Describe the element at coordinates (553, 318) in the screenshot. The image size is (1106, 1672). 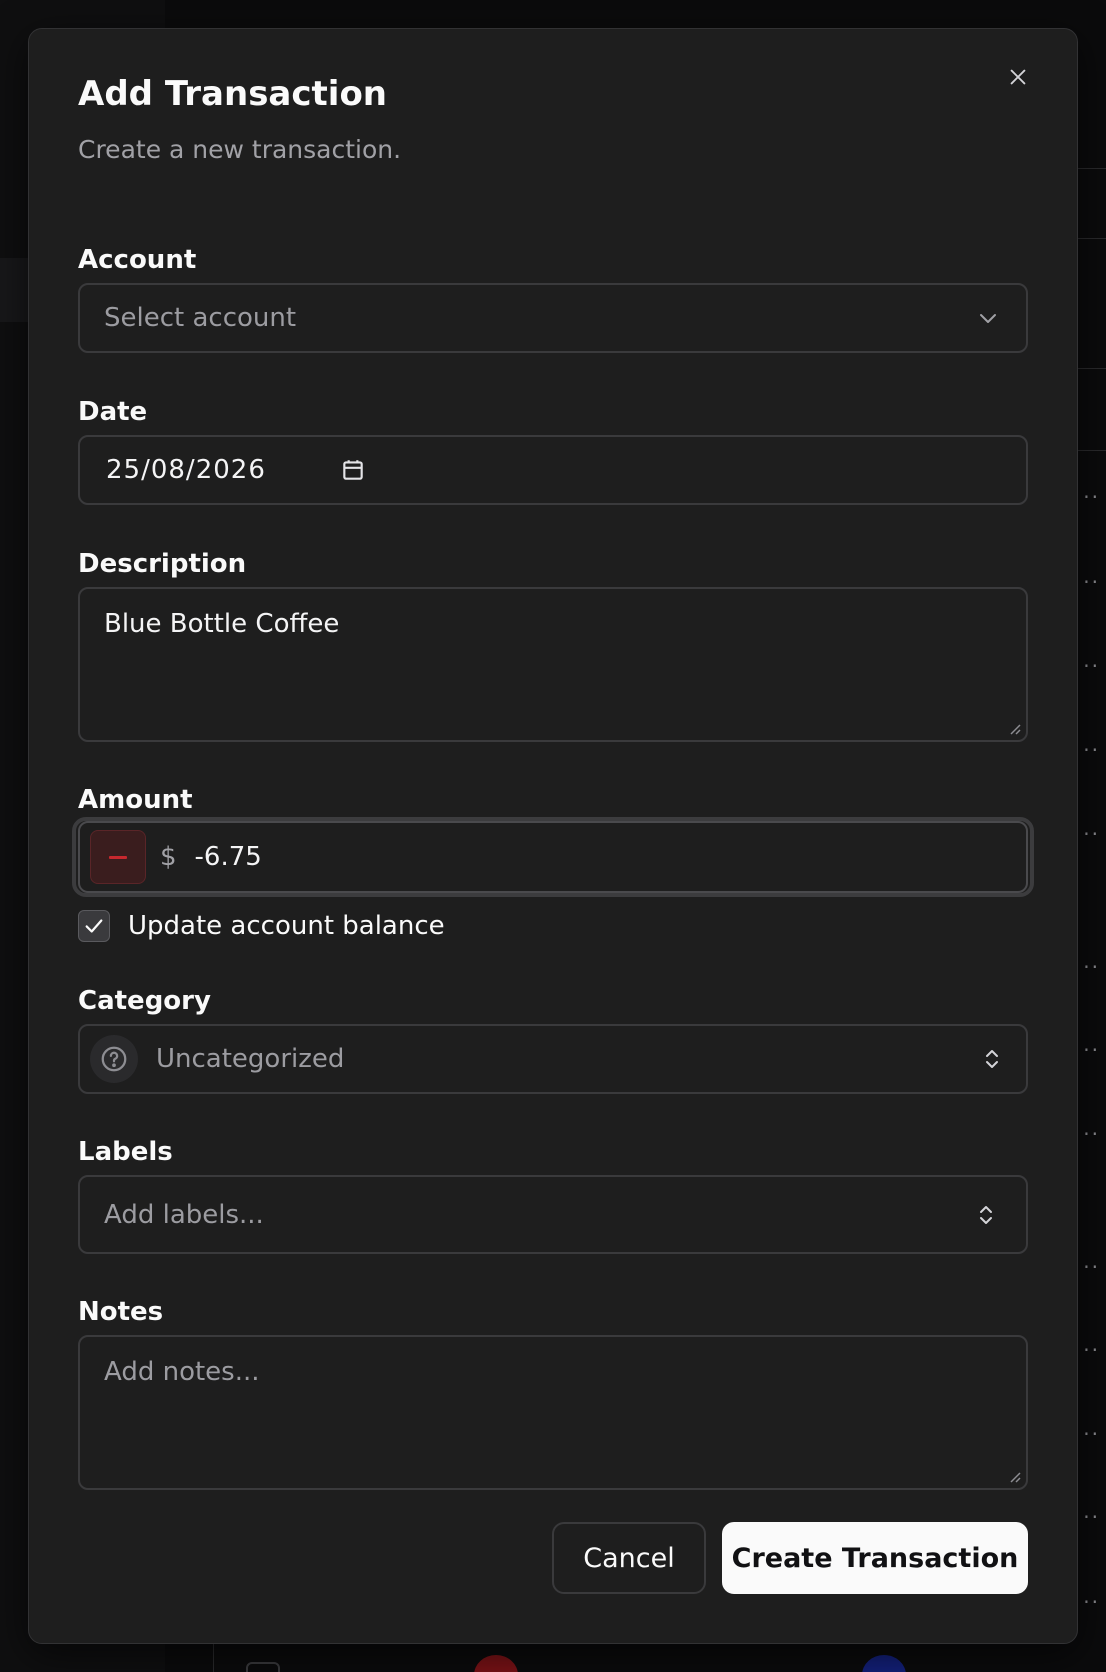
I see `account-select: Select account` at that location.